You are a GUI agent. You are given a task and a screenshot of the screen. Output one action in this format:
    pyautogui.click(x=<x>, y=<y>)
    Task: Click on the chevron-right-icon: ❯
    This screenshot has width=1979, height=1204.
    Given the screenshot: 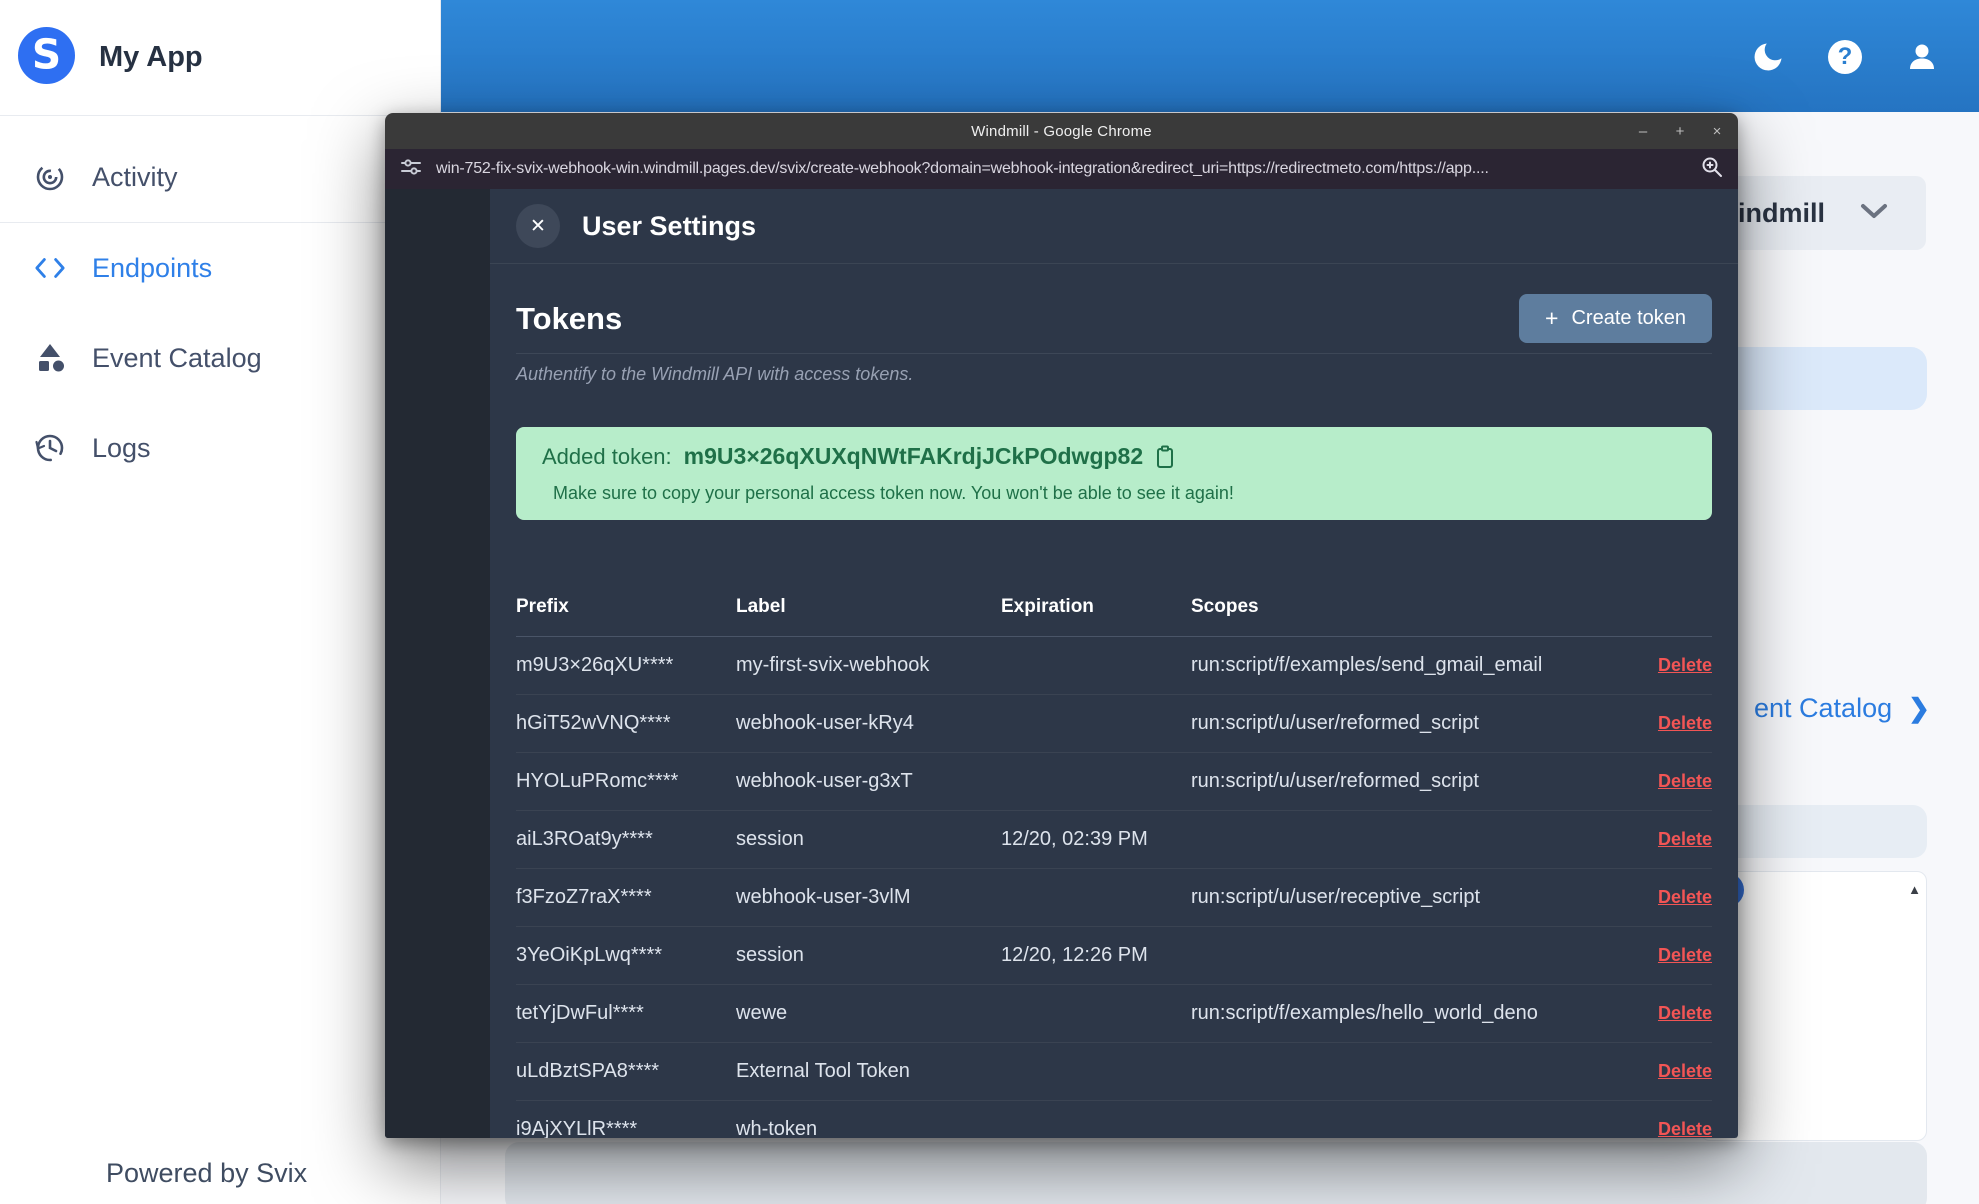 What is the action you would take?
    pyautogui.click(x=1919, y=708)
    